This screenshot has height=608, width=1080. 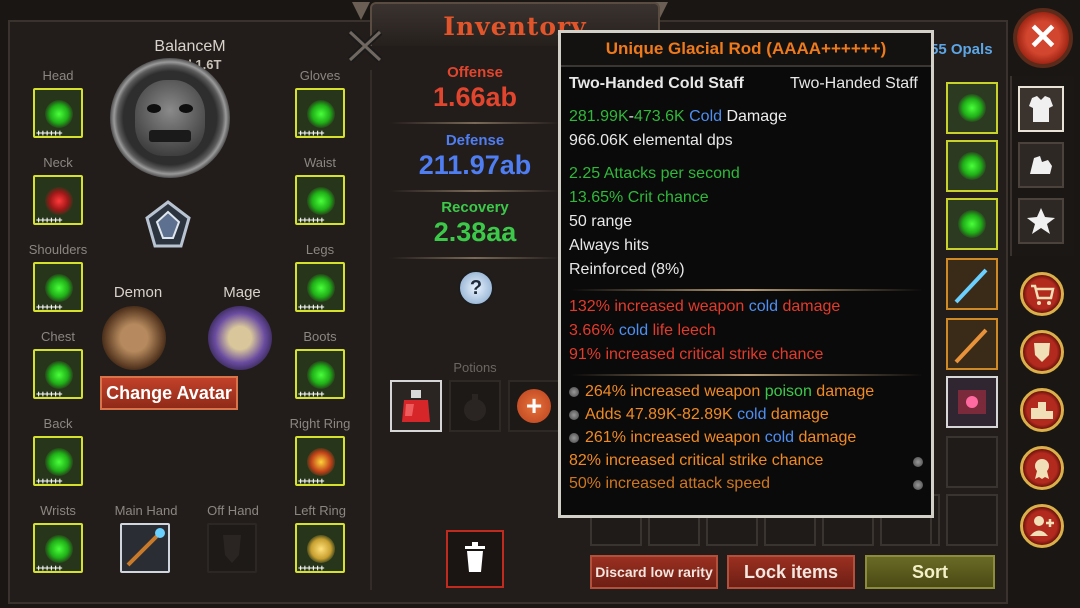 What do you see at coordinates (58, 461) in the screenshot?
I see `slot-back: ++++++` at bounding box center [58, 461].